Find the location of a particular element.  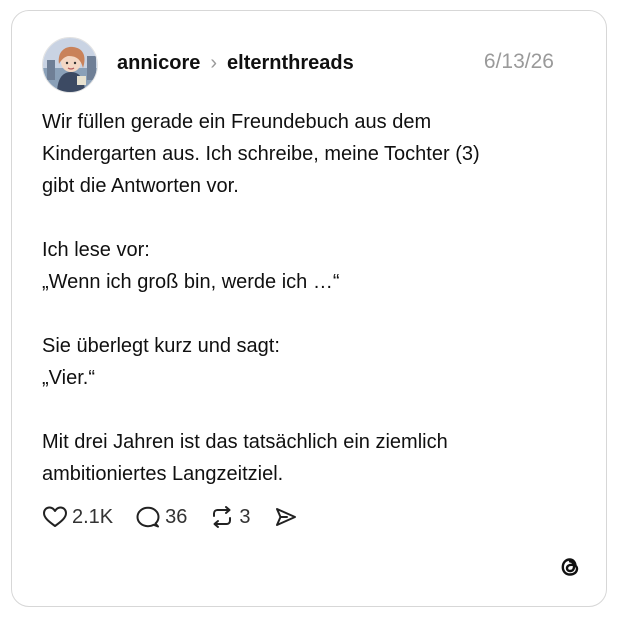

like-count: 2.1K is located at coordinates (93, 516).